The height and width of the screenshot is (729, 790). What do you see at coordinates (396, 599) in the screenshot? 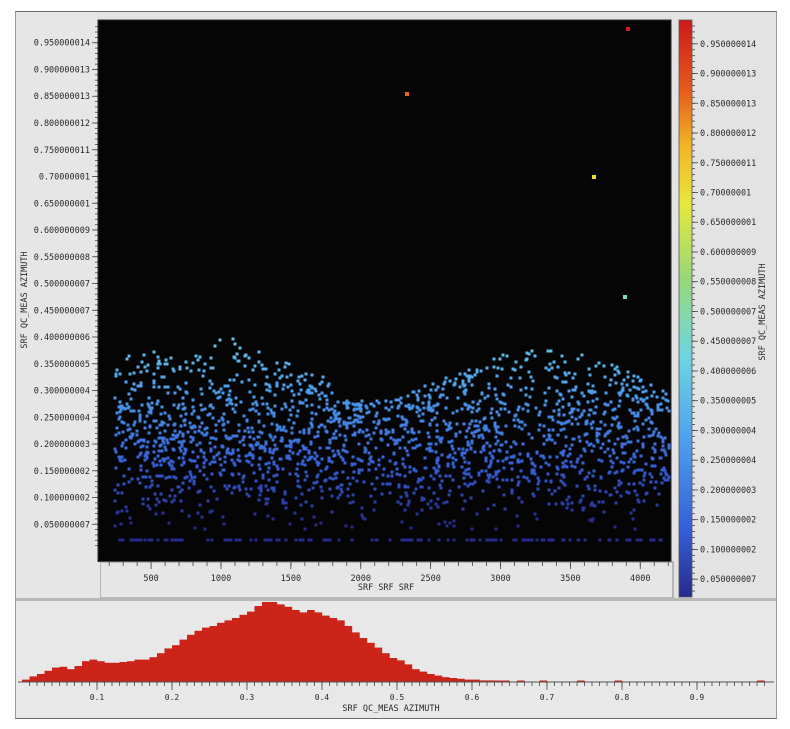
I see `panel-divider` at bounding box center [396, 599].